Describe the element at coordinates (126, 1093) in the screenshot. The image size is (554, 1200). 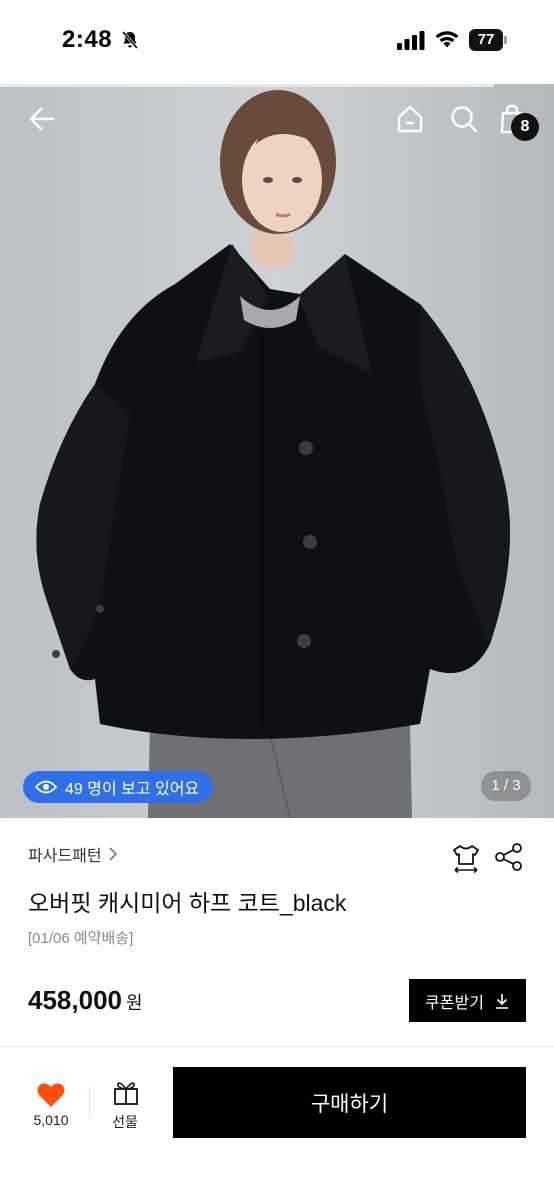
I see `gift-icon` at that location.